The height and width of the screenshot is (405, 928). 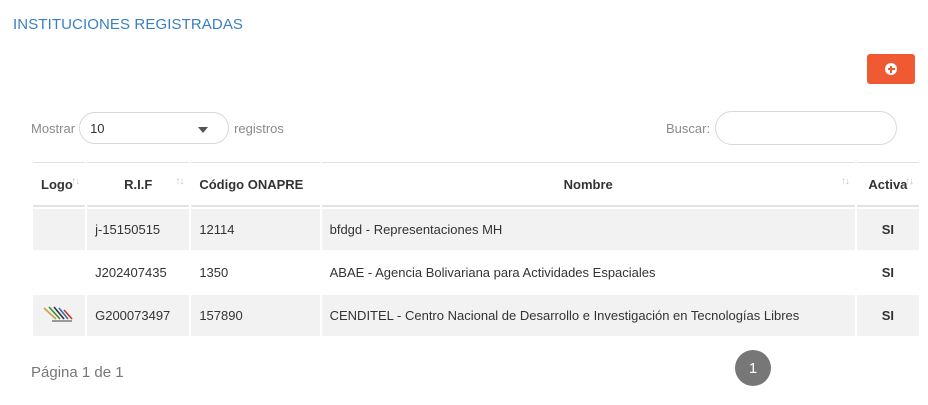 I want to click on add-institution-button, so click(x=891, y=69).